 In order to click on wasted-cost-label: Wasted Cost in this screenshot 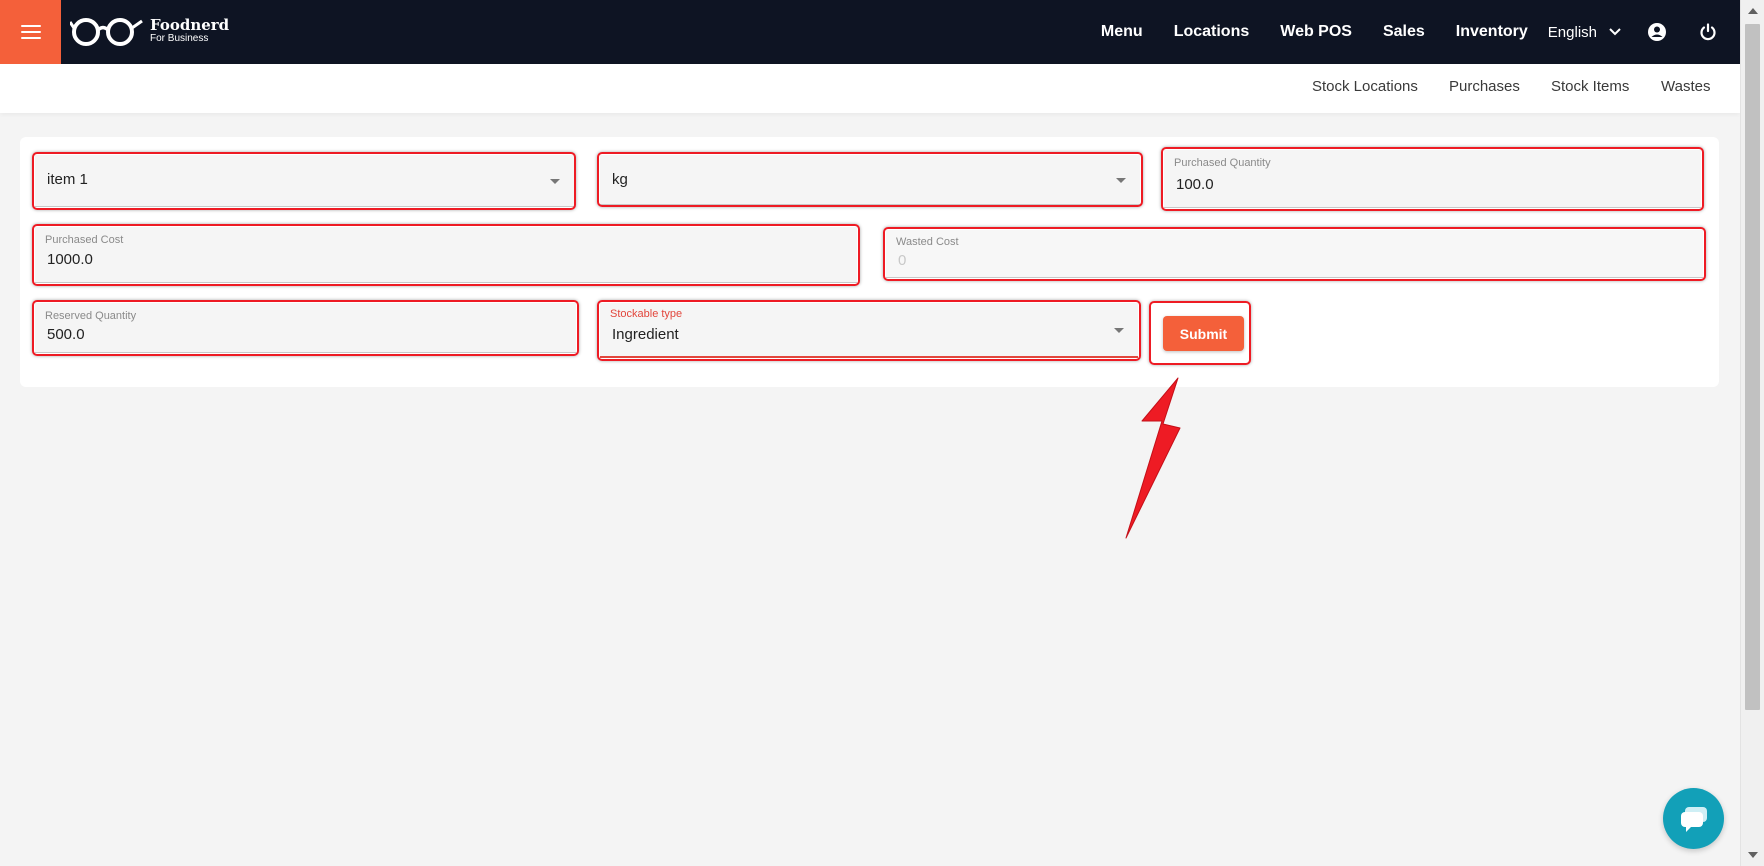, I will do `click(927, 242)`.